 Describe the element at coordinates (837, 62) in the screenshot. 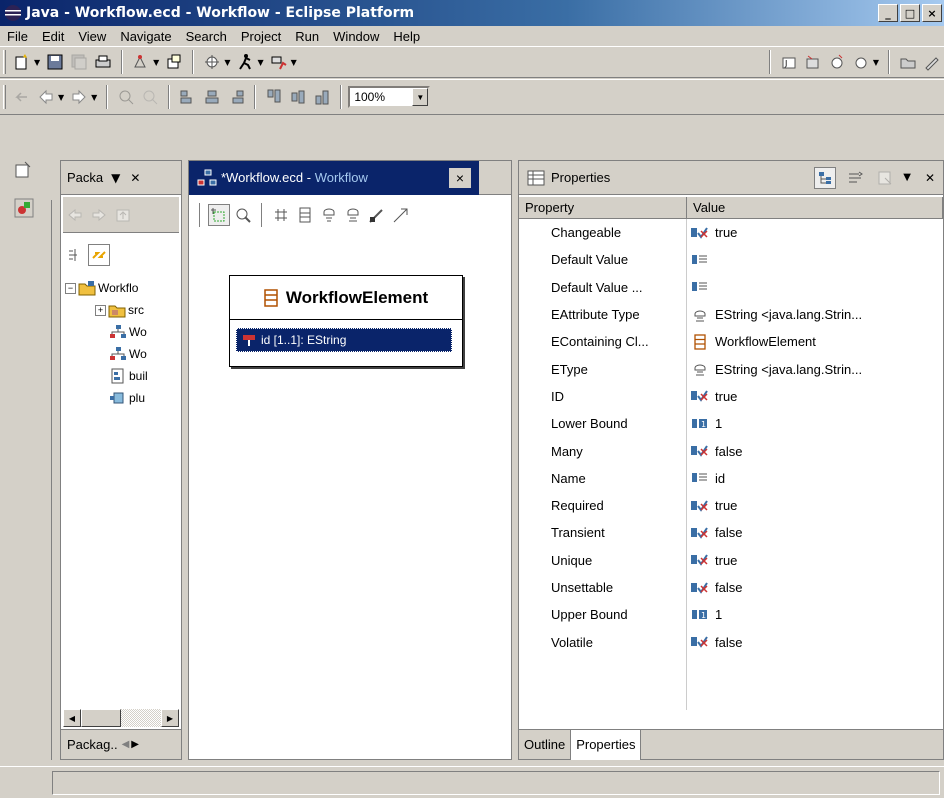

I see `new-class-icon` at that location.